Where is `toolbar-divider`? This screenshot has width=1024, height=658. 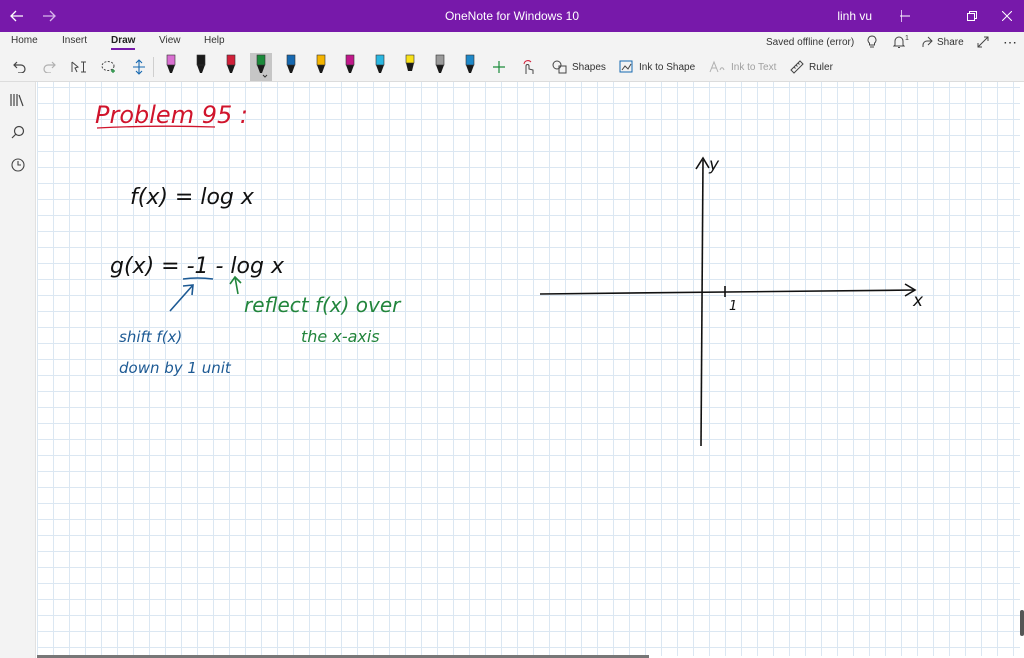
toolbar-divider is located at coordinates (153, 67).